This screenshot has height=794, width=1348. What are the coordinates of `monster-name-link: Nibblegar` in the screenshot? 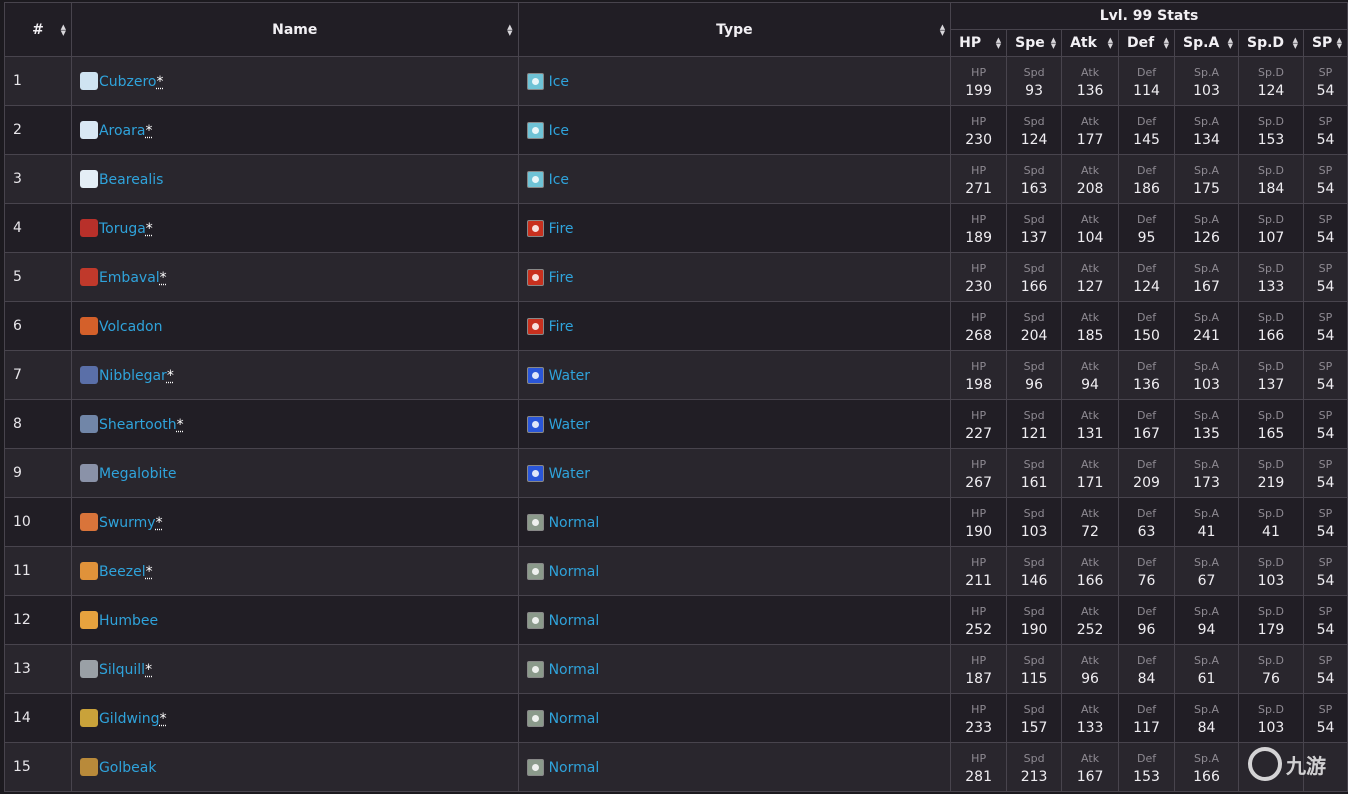 It's located at (133, 376).